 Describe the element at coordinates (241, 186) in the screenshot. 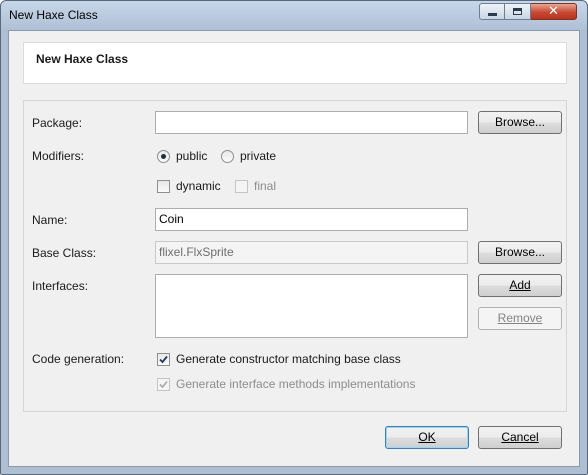

I see `final-checkbox` at that location.